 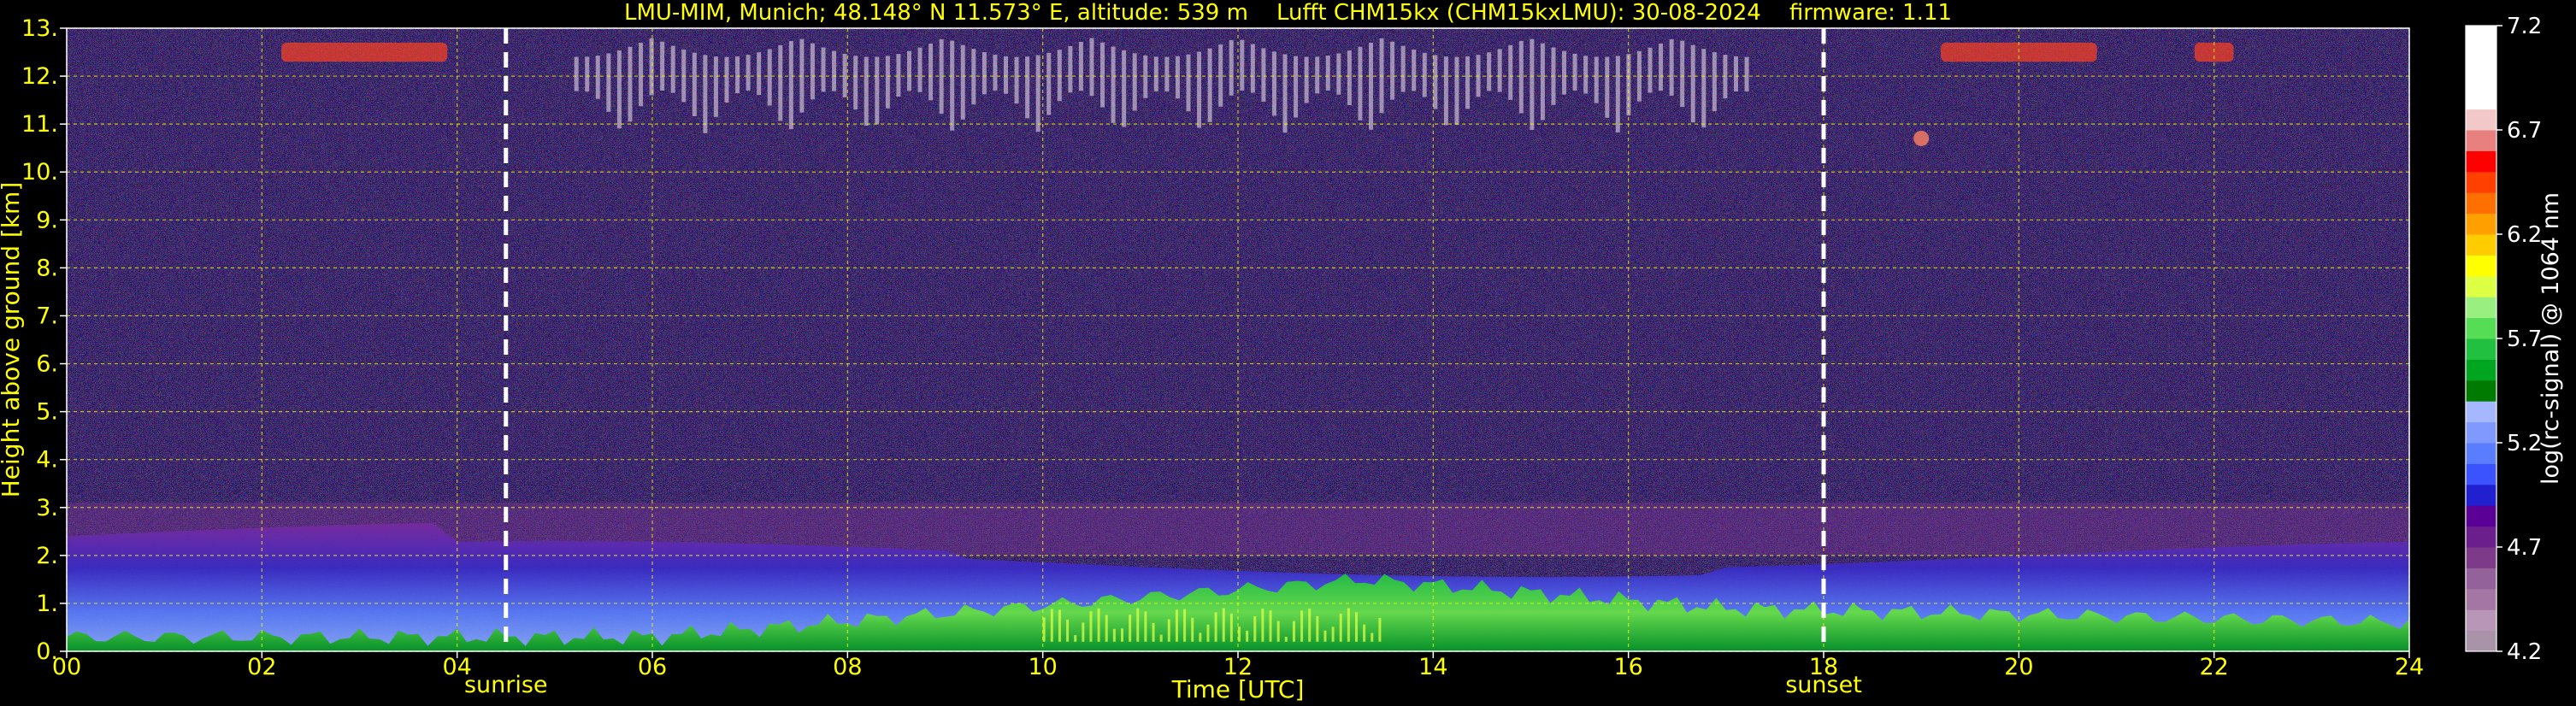 What do you see at coordinates (2551, 338) in the screenshot?
I see `colorbar-label: log(rc-signal) @ 1064 nm` at bounding box center [2551, 338].